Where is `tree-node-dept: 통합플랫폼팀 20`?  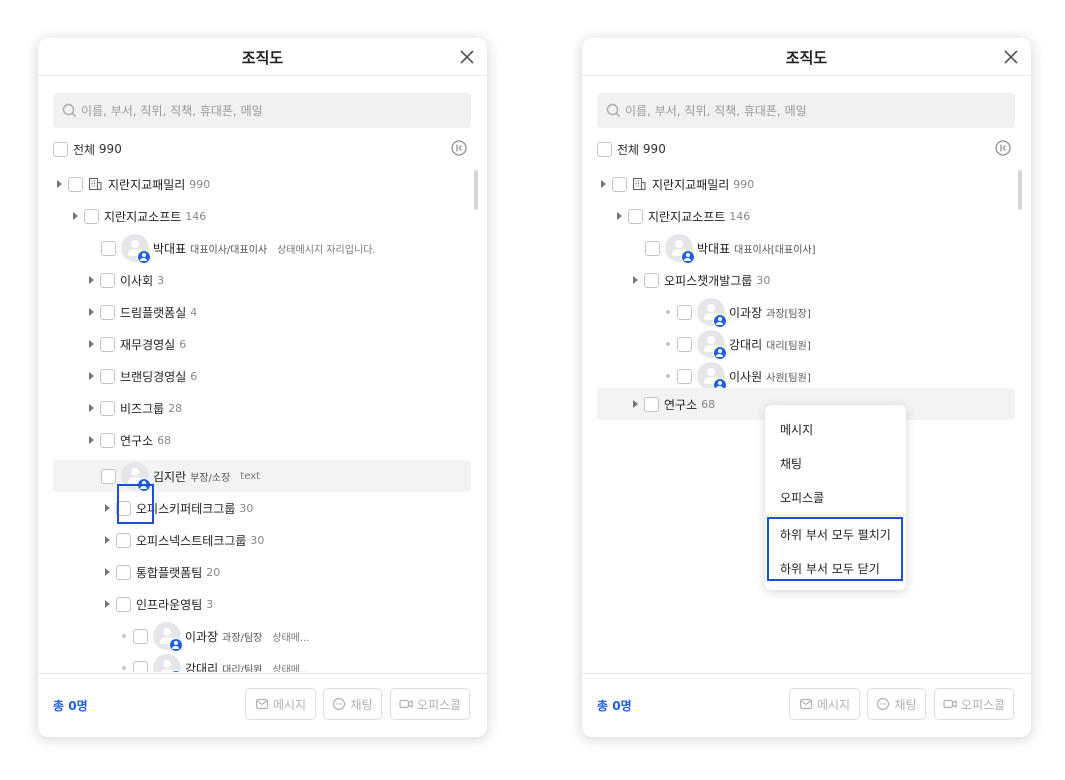
tree-node-dept: 통합플랫폼팀 20 is located at coordinates (262, 572).